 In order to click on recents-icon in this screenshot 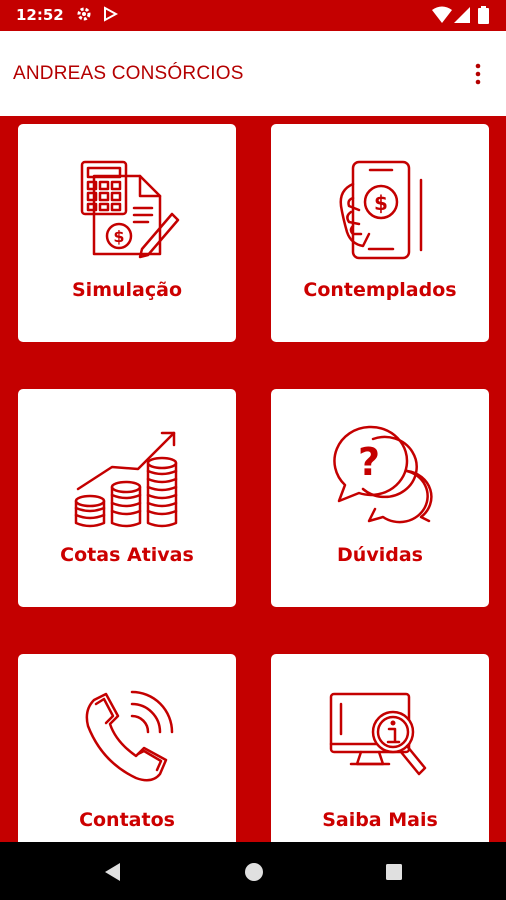, I will do `click(394, 872)`.